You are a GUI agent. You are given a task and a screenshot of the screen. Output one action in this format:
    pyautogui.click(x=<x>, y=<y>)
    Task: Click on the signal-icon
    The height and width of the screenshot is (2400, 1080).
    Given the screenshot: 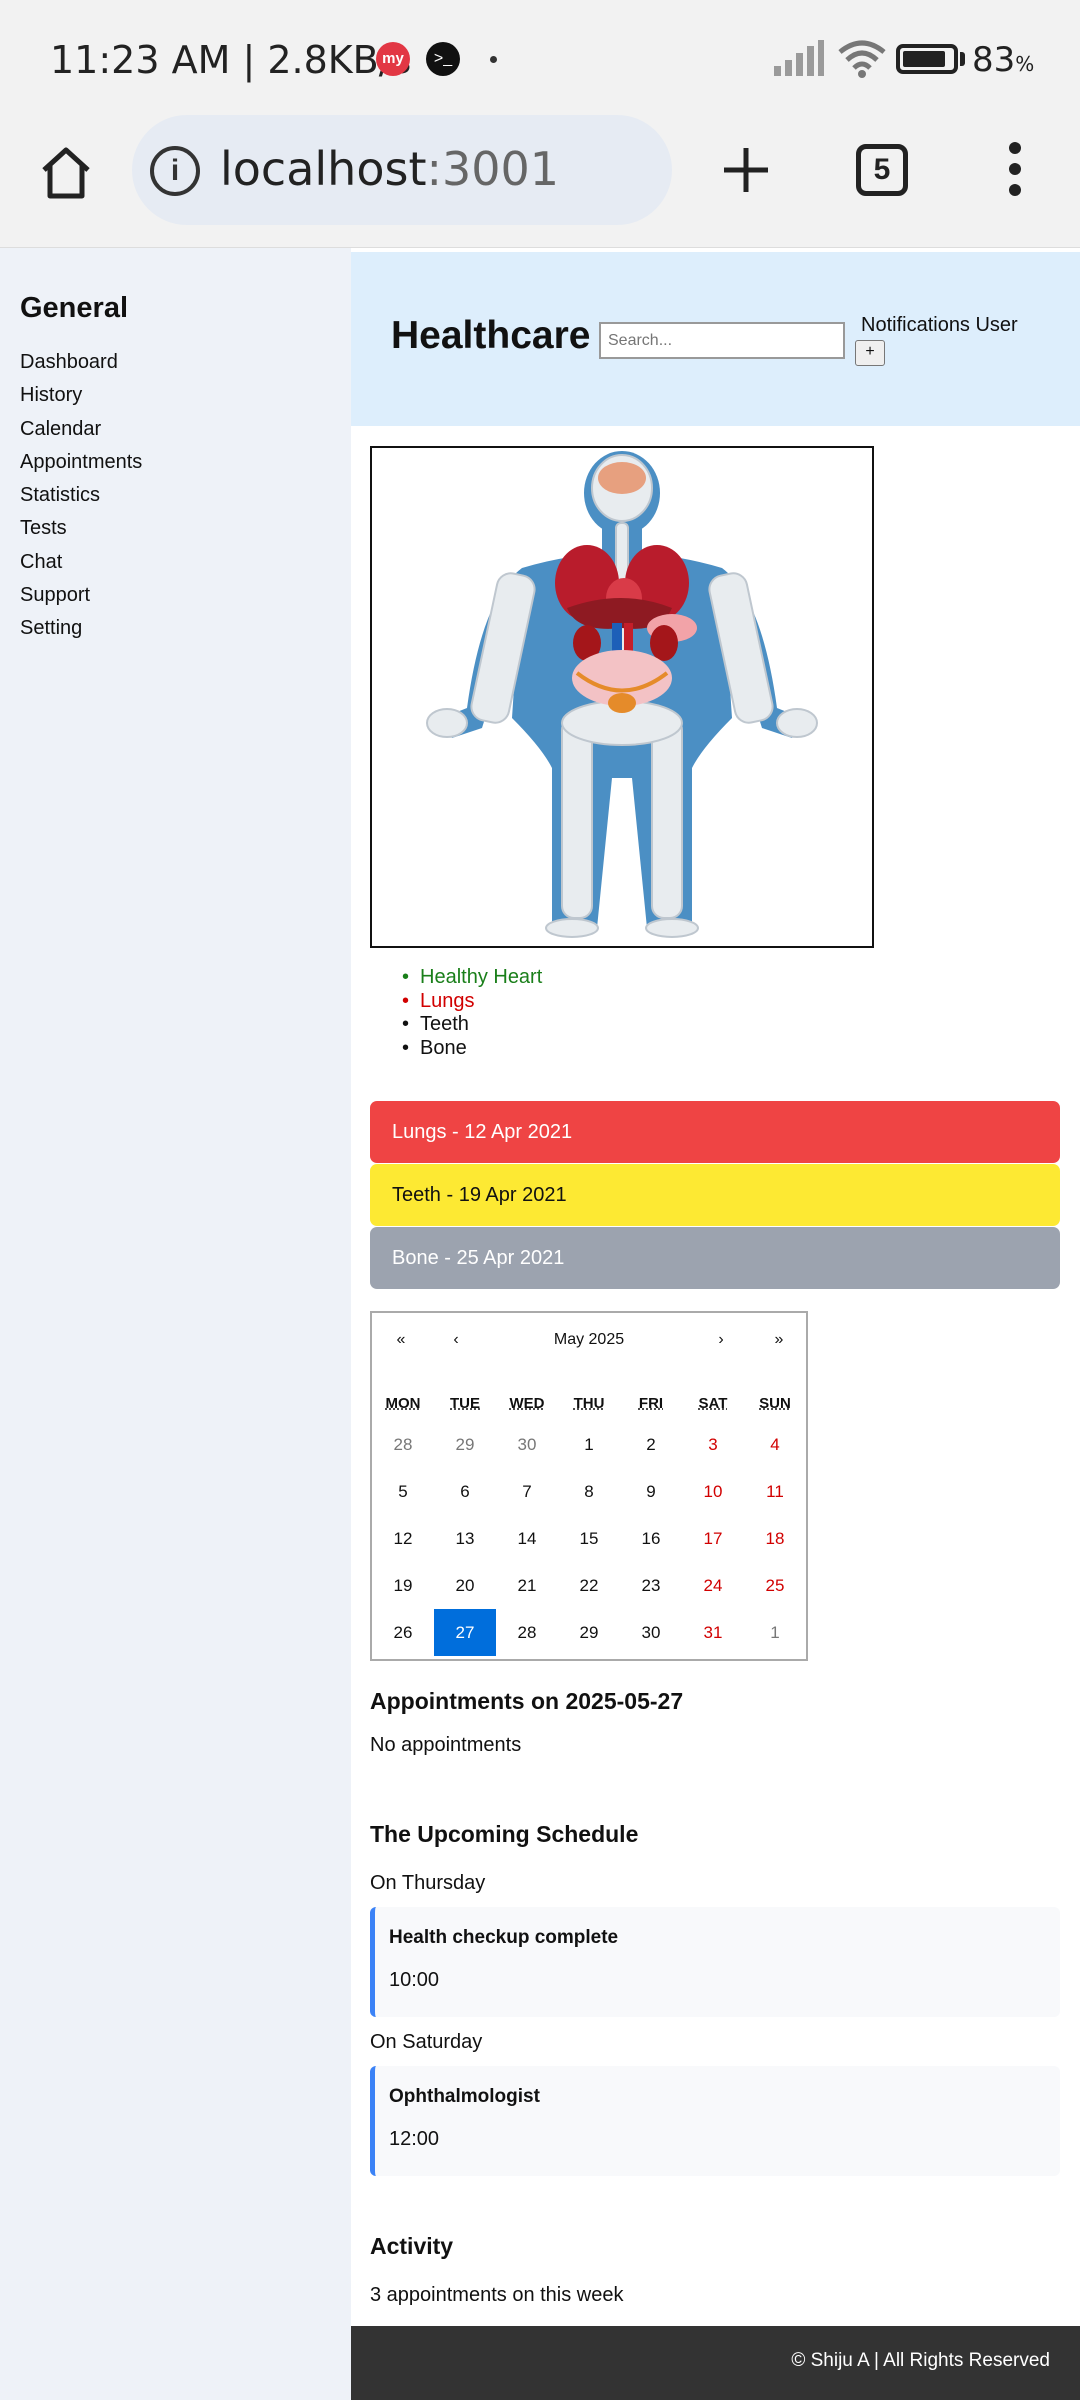 What is the action you would take?
    pyautogui.click(x=799, y=58)
    